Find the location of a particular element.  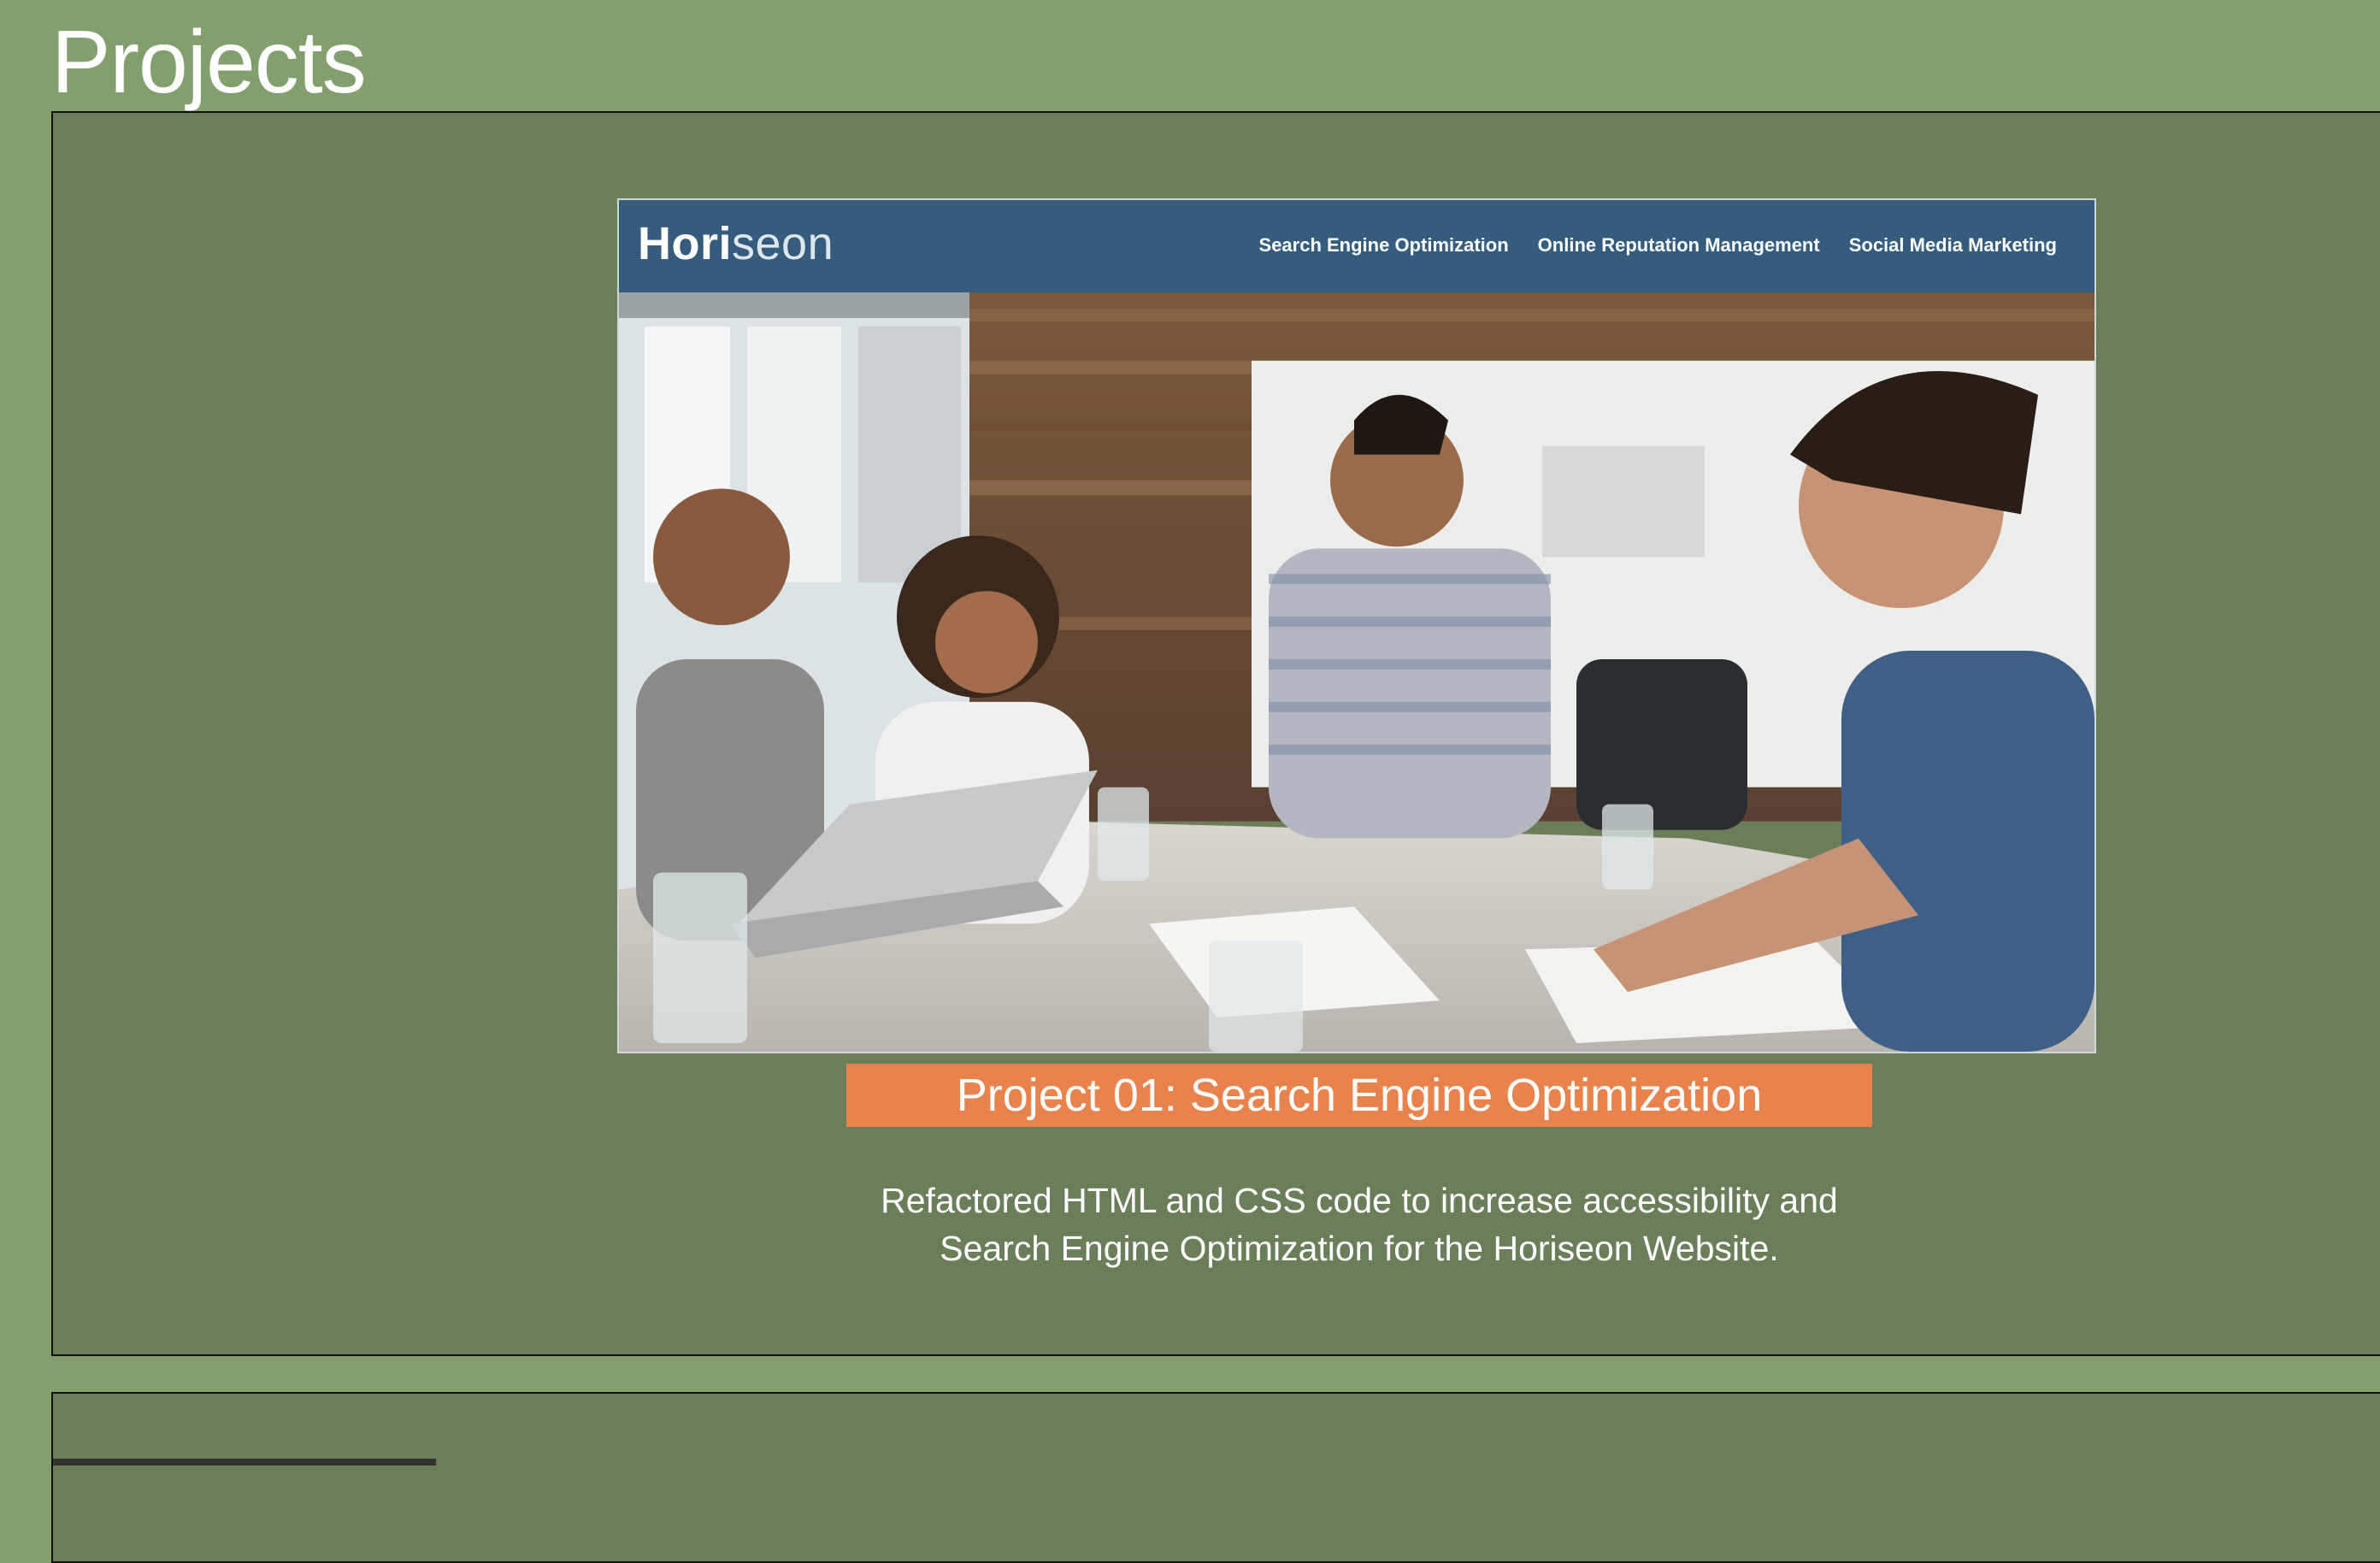

site-logo: Horiseon is located at coordinates (736, 243).